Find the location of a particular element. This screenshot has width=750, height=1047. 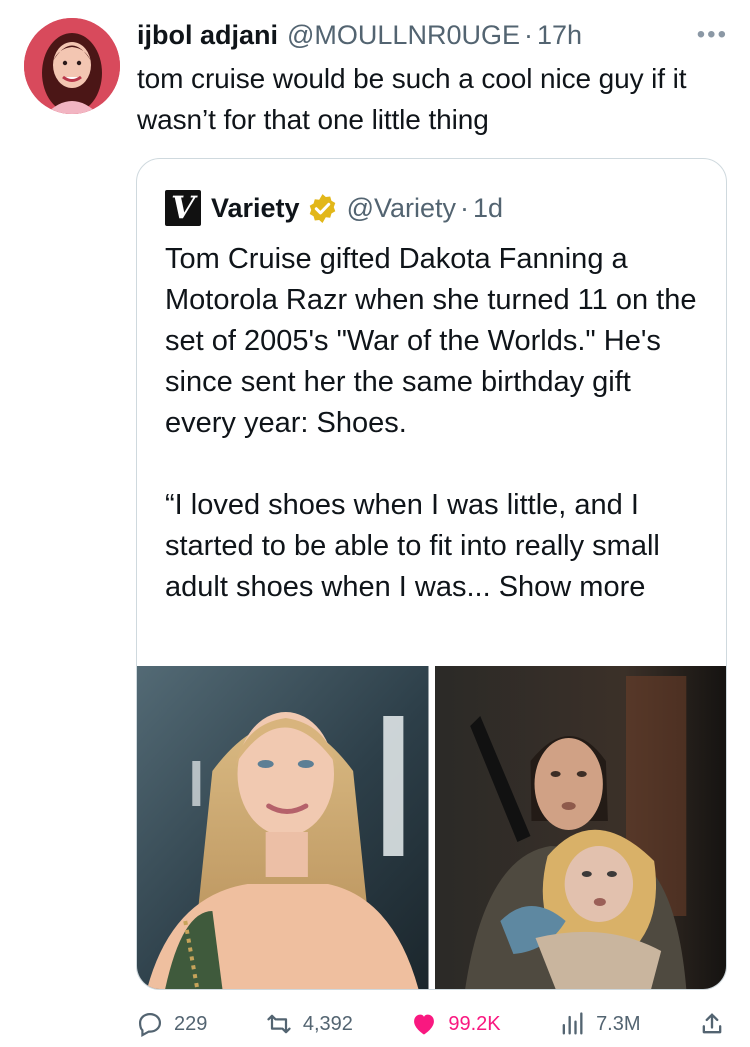

quoted-tweet-header: V Variety @Variety · 1d is located at coordinates (334, 208).